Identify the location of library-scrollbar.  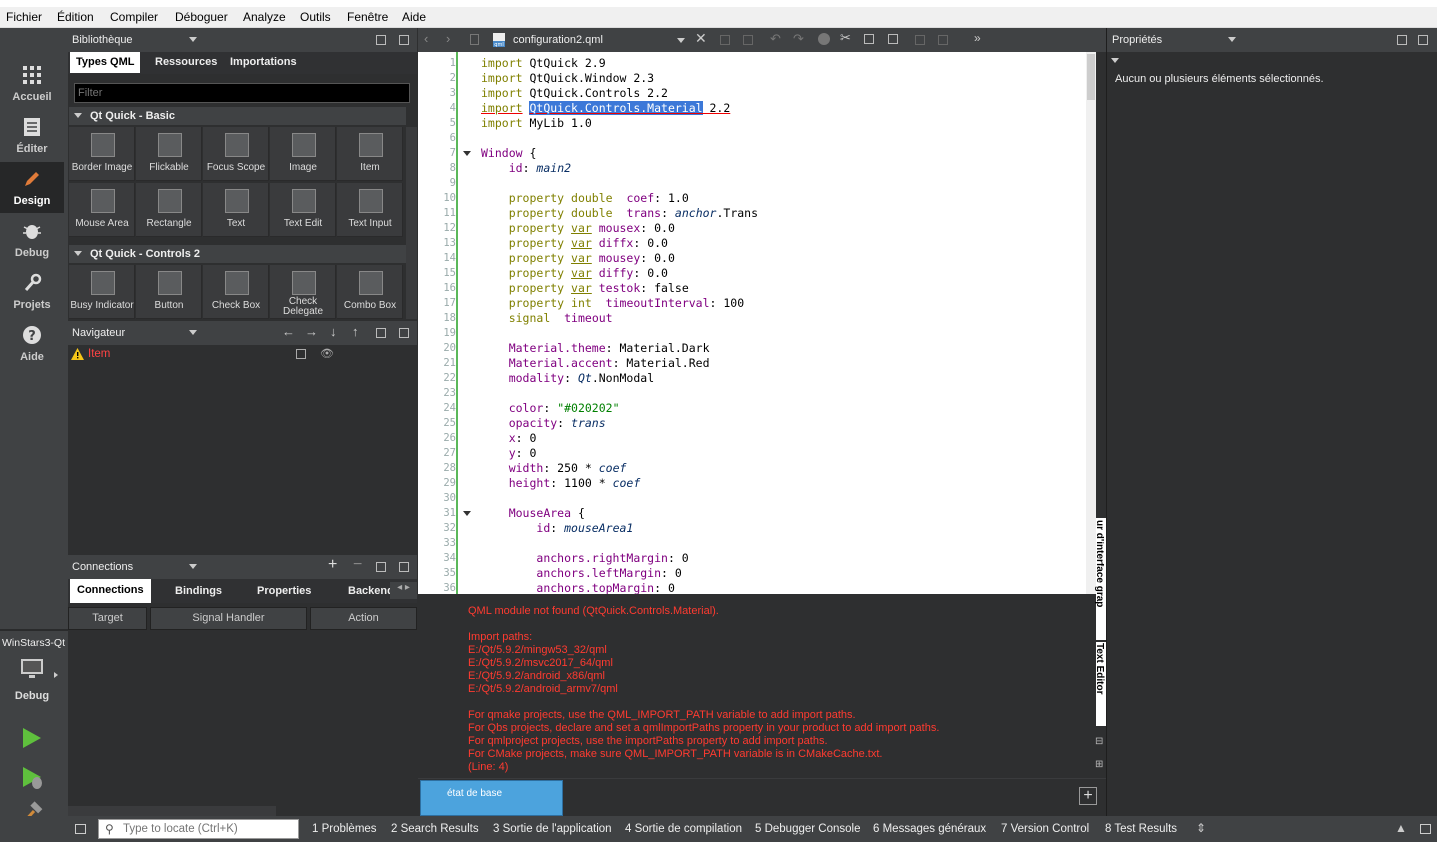
(411, 223).